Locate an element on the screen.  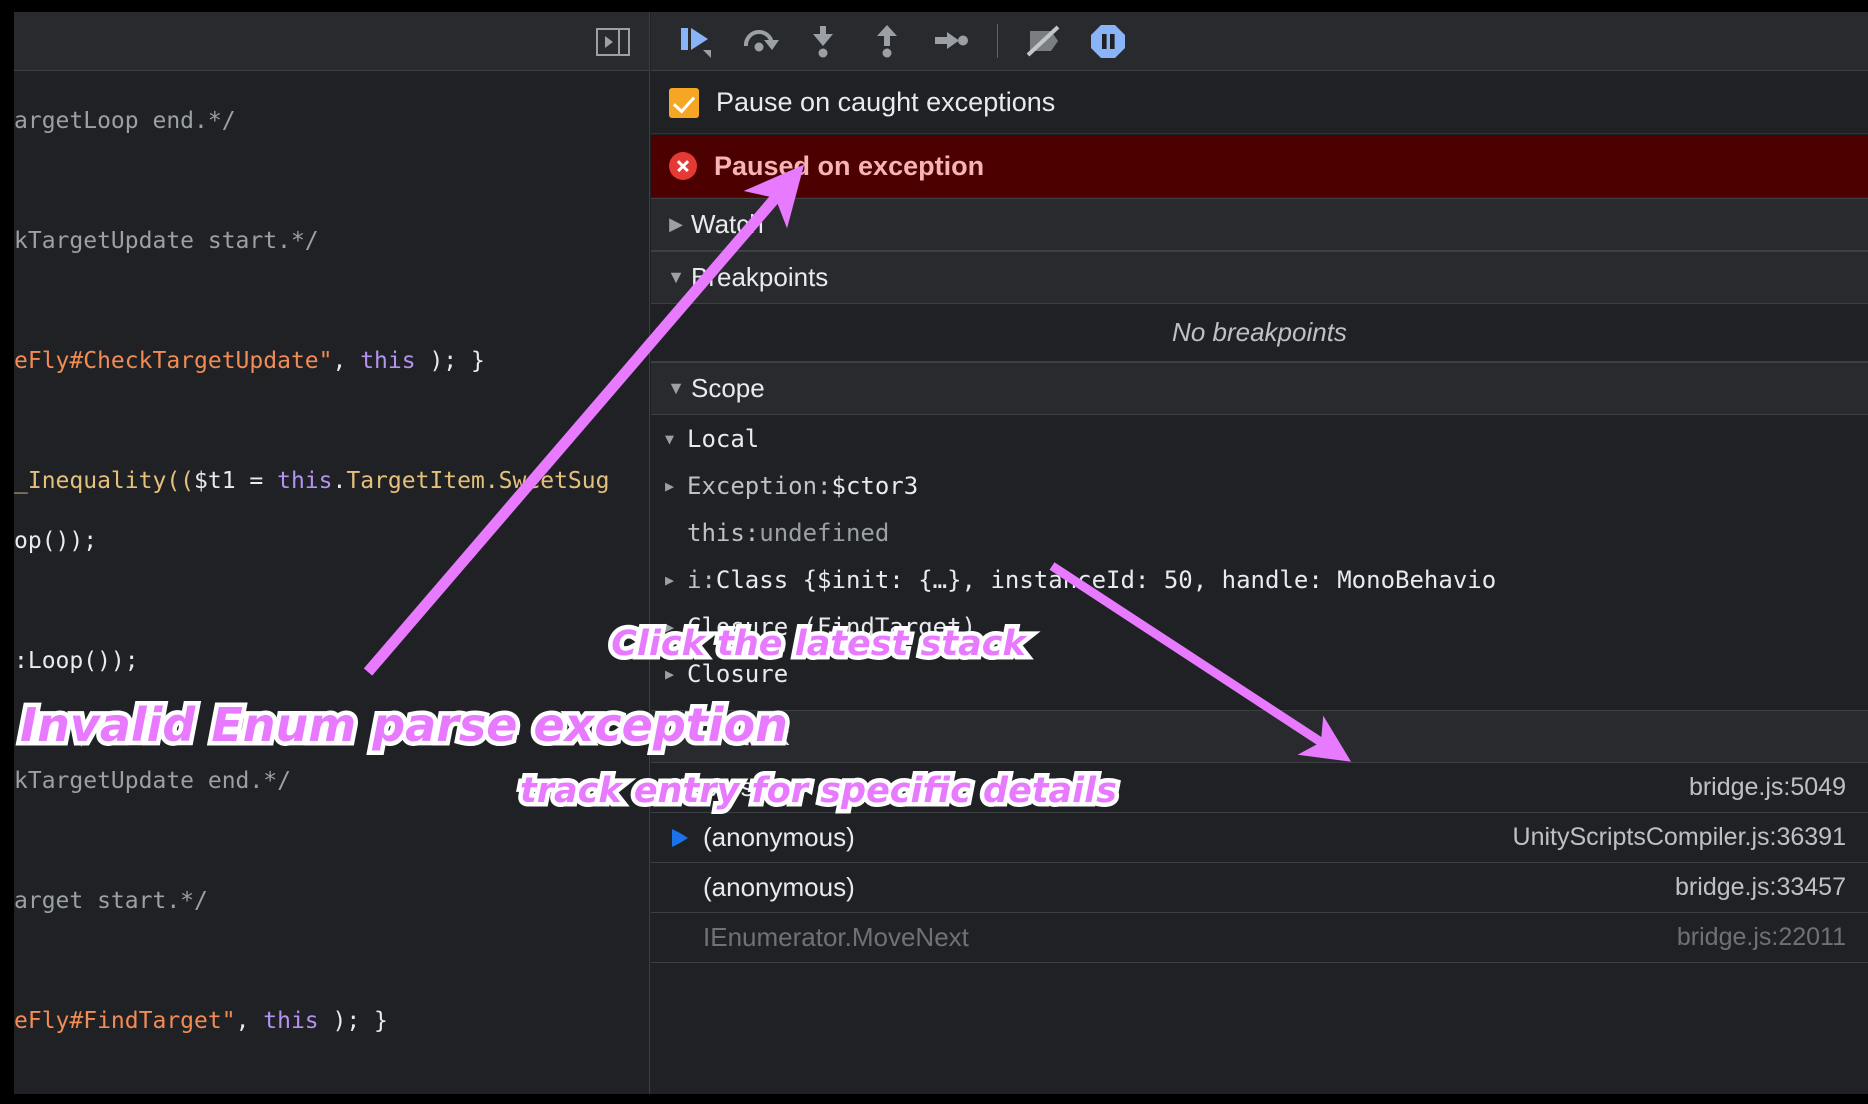
paused-on-exception-banner: Paused on exception is located at coordinates (1259, 166).